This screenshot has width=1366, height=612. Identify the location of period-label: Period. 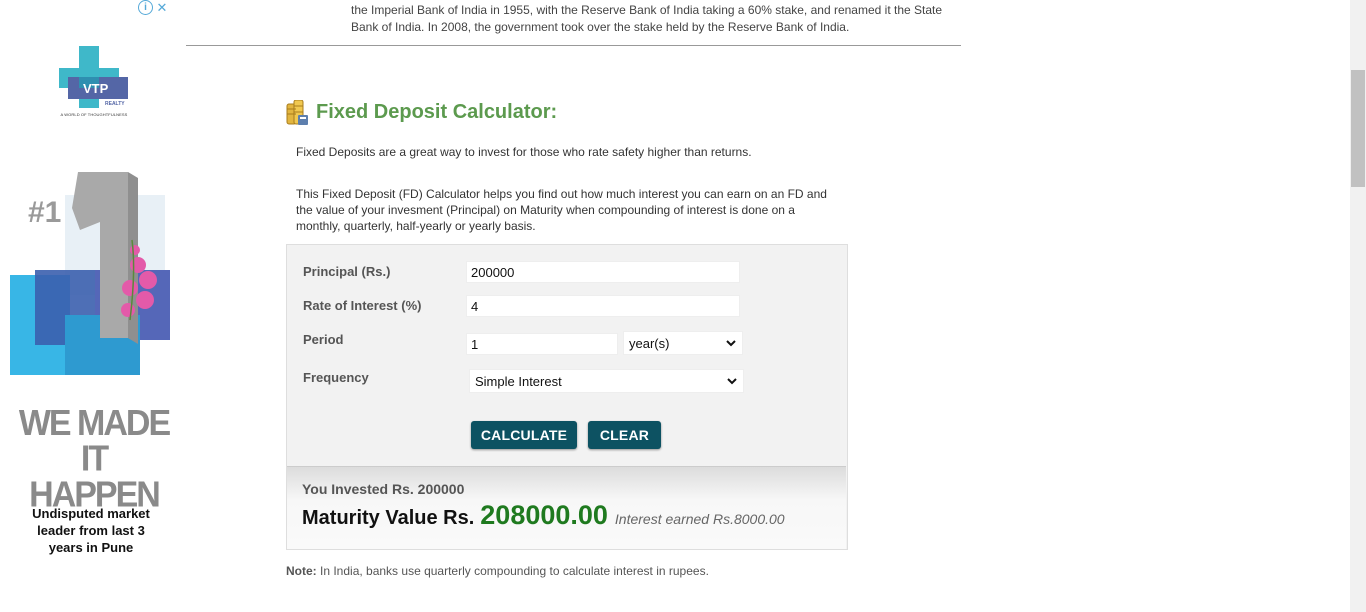
(323, 339).